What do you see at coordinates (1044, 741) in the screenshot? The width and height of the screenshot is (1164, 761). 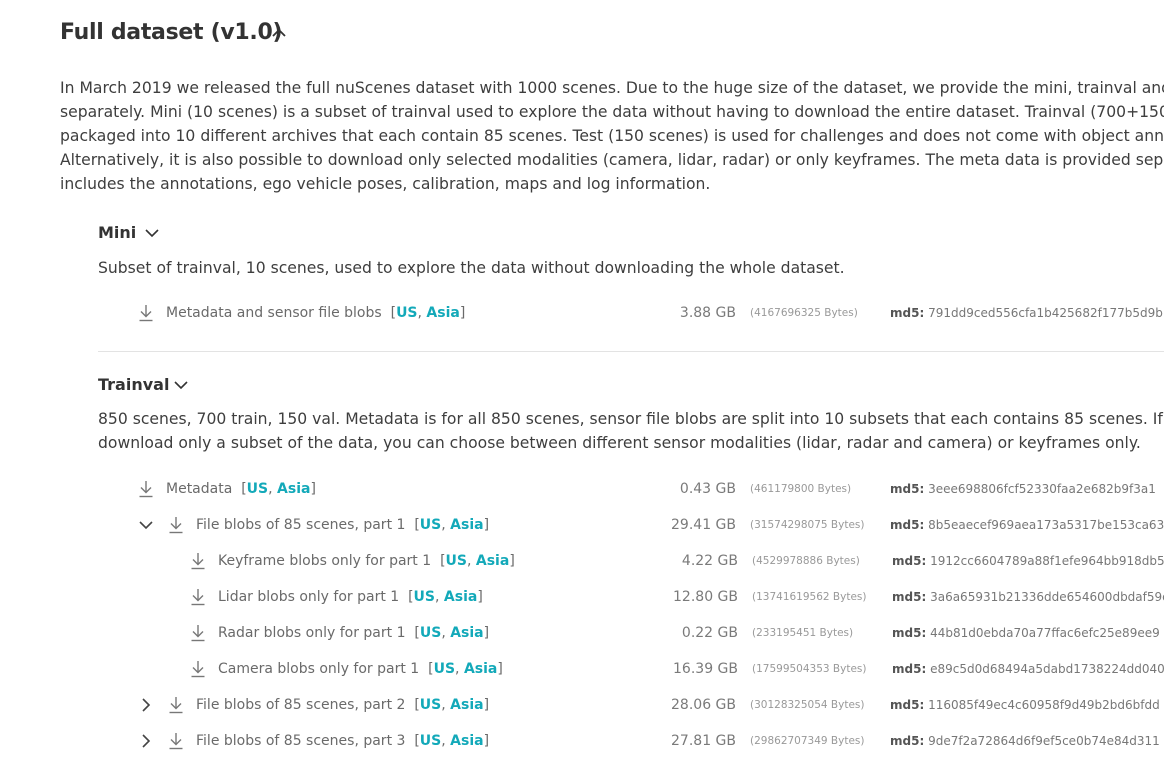 I see `md5-value: 9de7f2a72864d6f9ef5ce0b74e84d311` at bounding box center [1044, 741].